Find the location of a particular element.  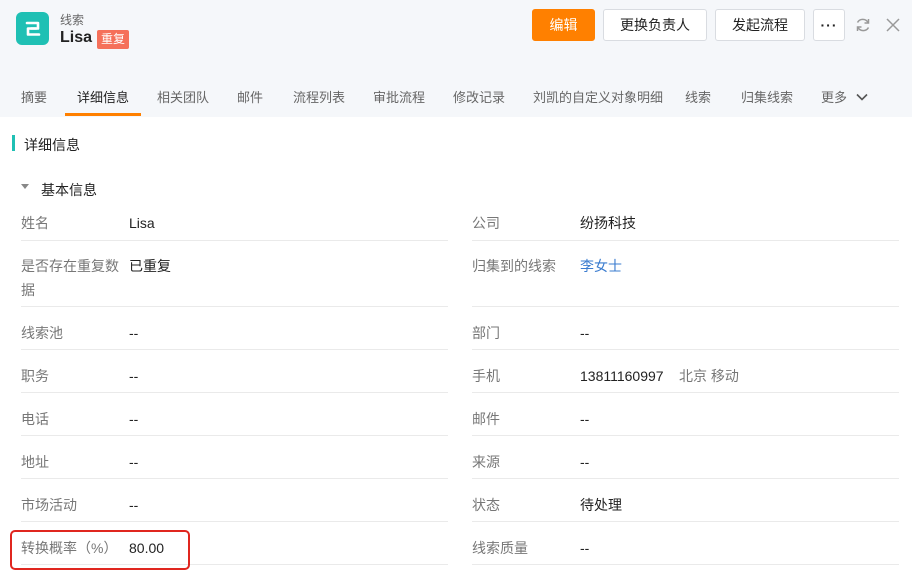

tab-approval-flow: 审批流程 is located at coordinates (399, 97).